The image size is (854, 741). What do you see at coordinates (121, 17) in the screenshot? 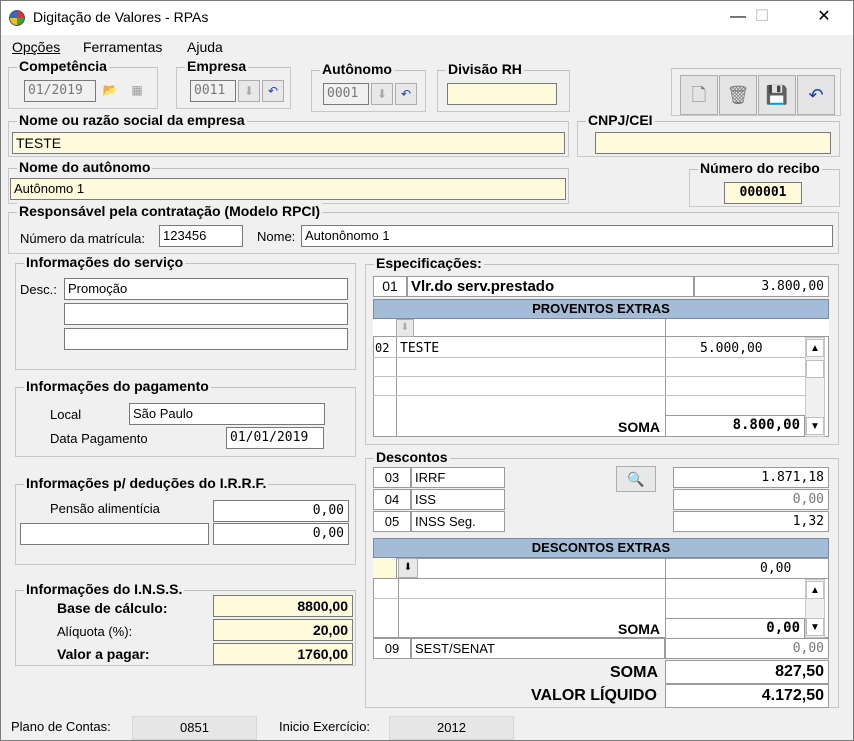
I see `window-title: Digitação de Valores - RPAs` at bounding box center [121, 17].